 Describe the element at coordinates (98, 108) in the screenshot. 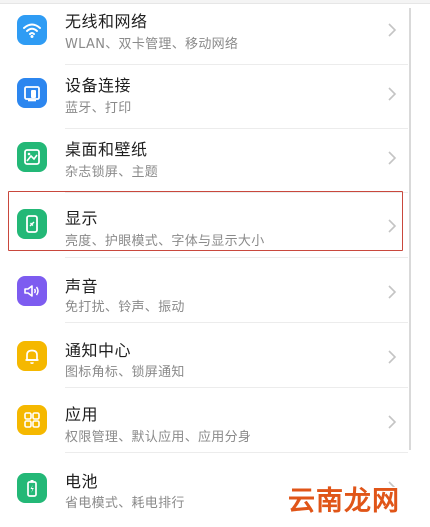

I see `item-subtitle: 蓝牙、打印` at that location.